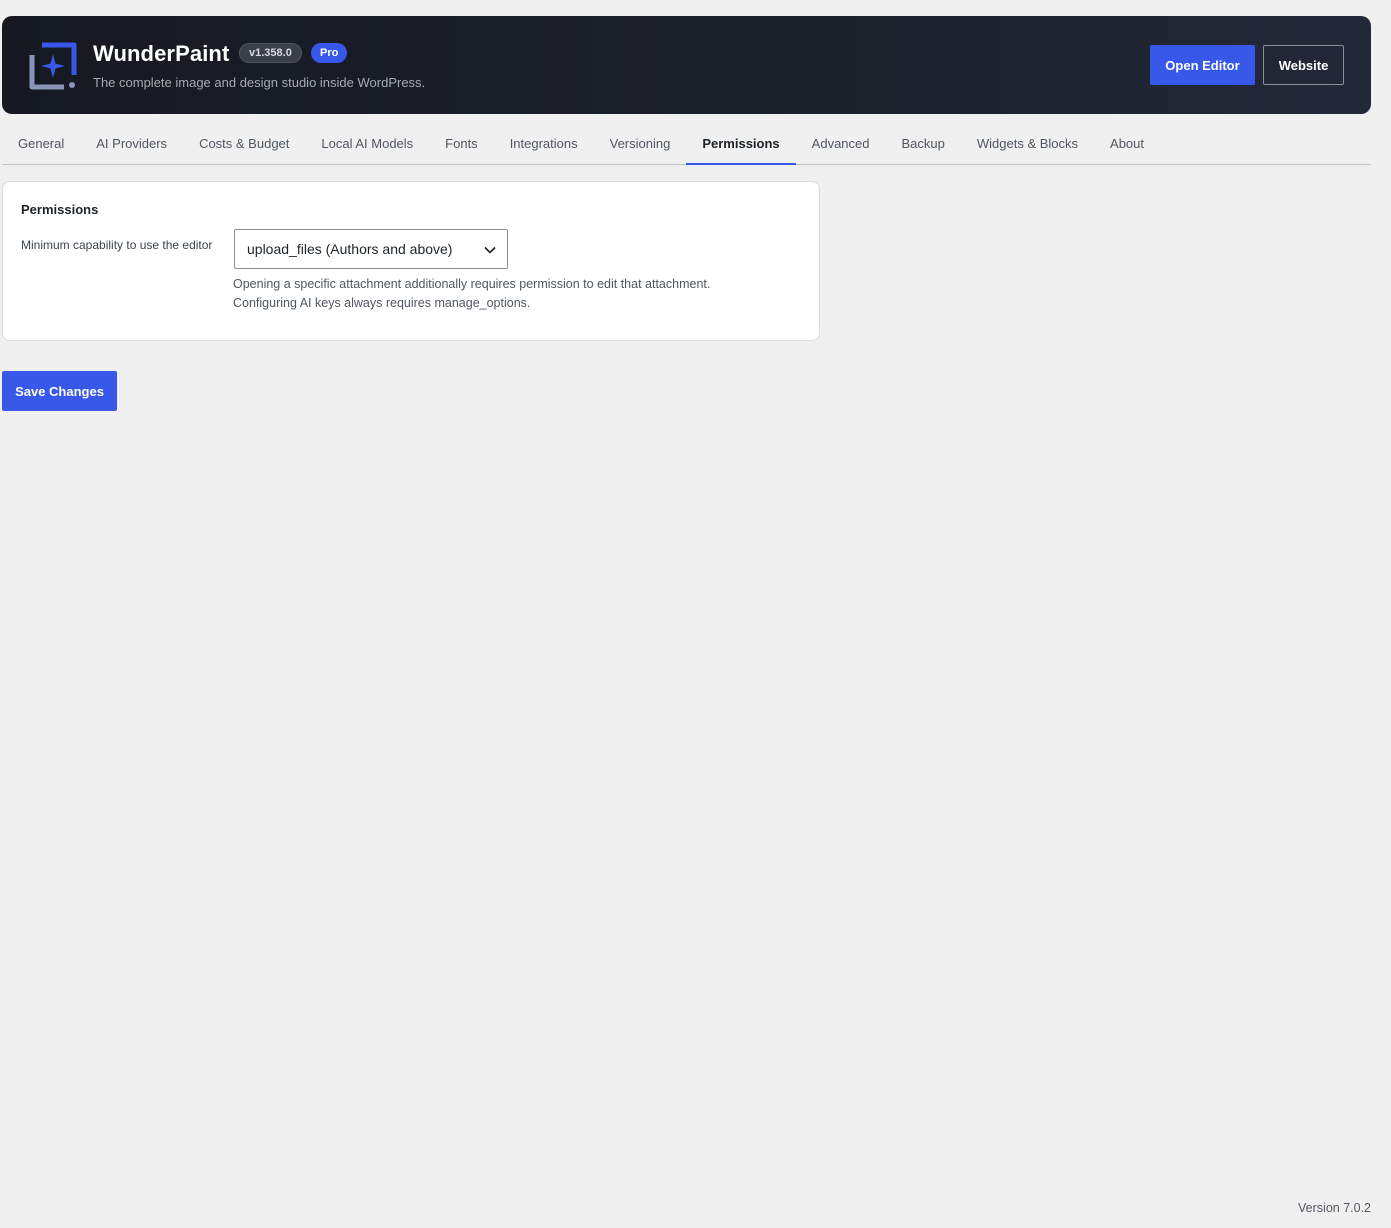 The width and height of the screenshot is (1391, 1228). Describe the element at coordinates (244, 145) in the screenshot. I see `tab-costs-budget: Costs & Budget` at that location.